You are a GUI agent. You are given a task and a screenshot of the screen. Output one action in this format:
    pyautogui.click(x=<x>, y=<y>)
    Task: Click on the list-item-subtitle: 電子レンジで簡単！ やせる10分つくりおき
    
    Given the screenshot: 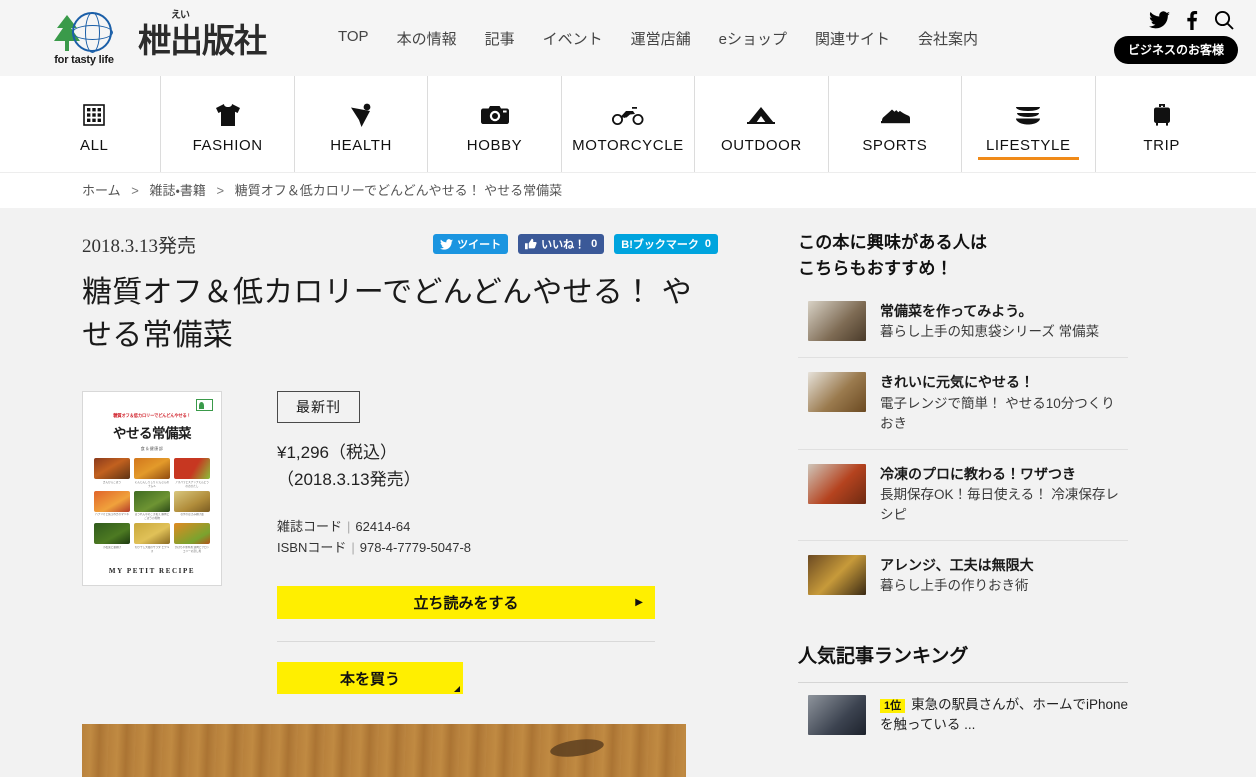 What is the action you would take?
    pyautogui.click(x=997, y=413)
    